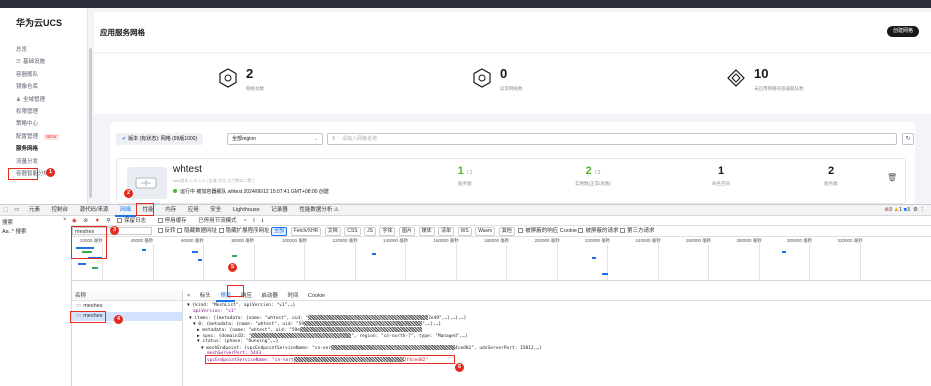  I want to click on top-header-bar, so click(465, 4).